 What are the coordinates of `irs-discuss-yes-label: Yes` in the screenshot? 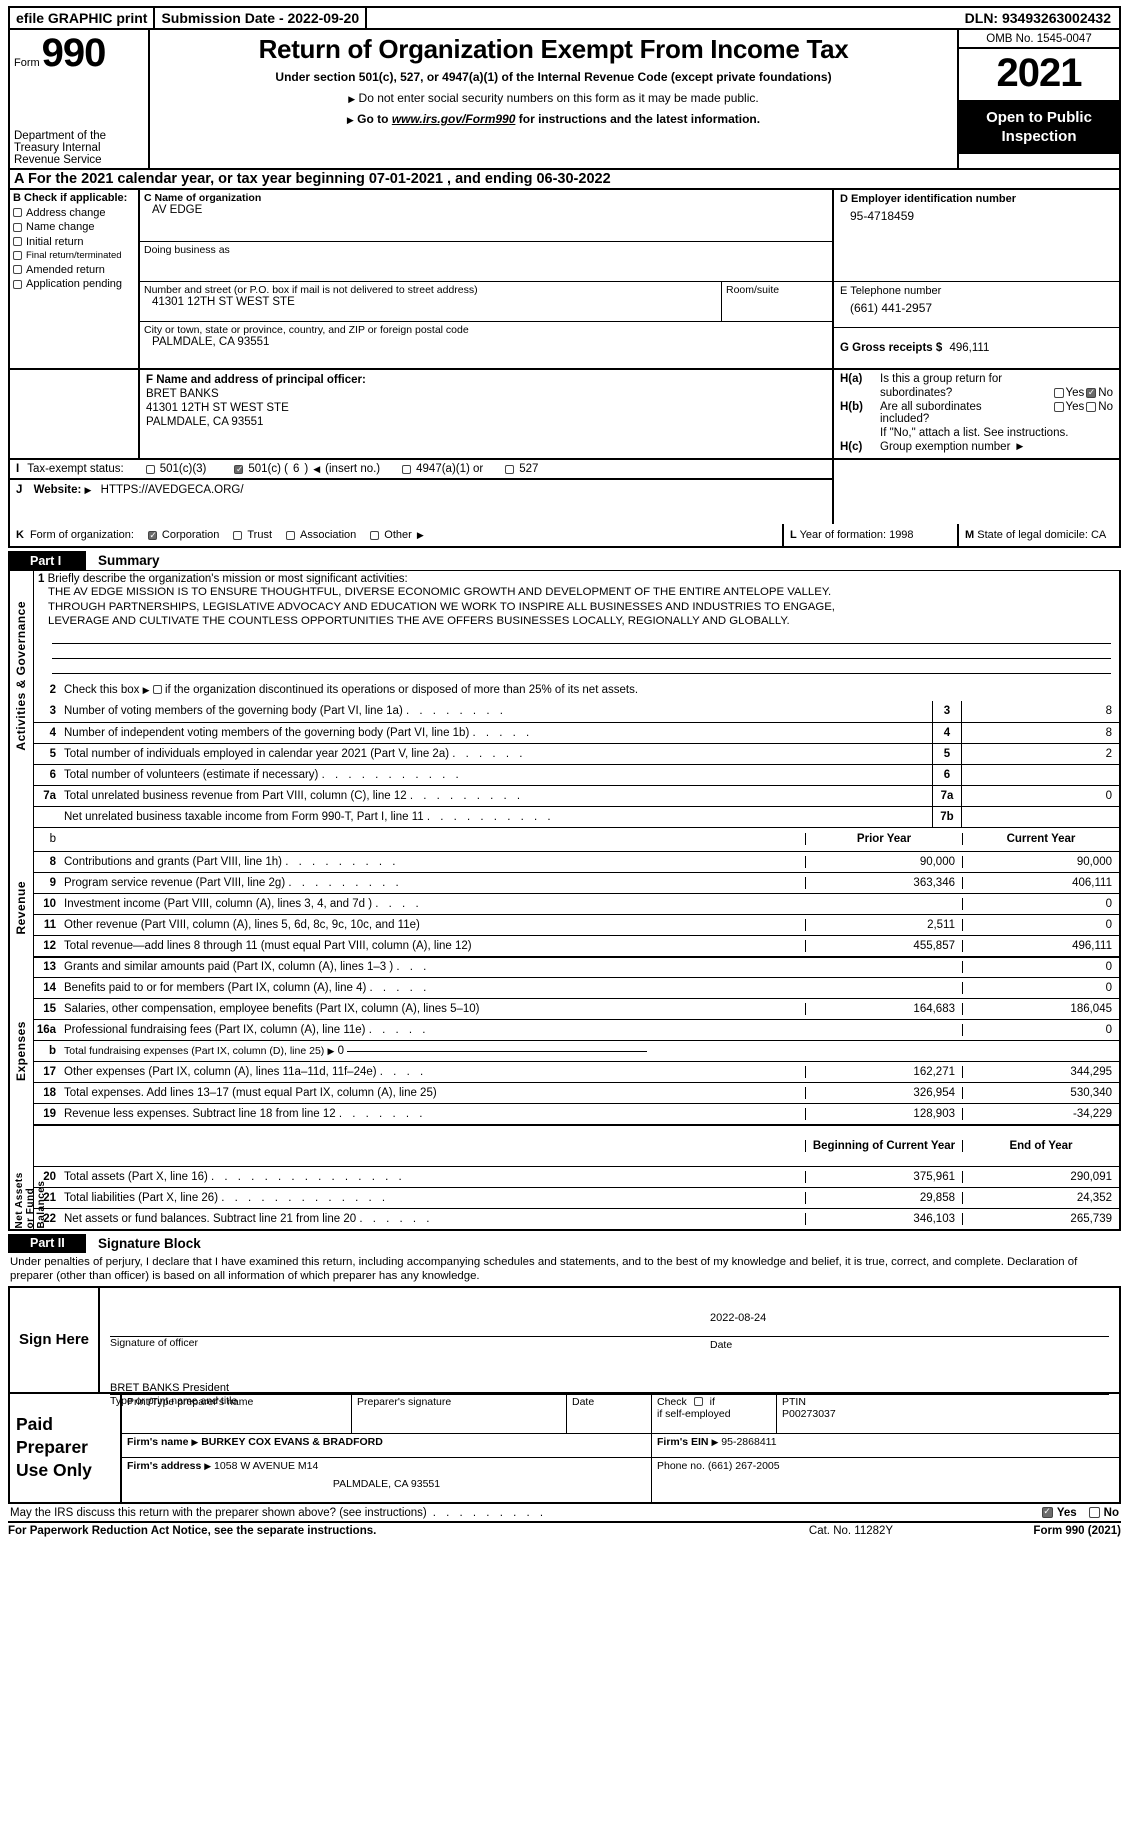 It's located at (1066, 1512).